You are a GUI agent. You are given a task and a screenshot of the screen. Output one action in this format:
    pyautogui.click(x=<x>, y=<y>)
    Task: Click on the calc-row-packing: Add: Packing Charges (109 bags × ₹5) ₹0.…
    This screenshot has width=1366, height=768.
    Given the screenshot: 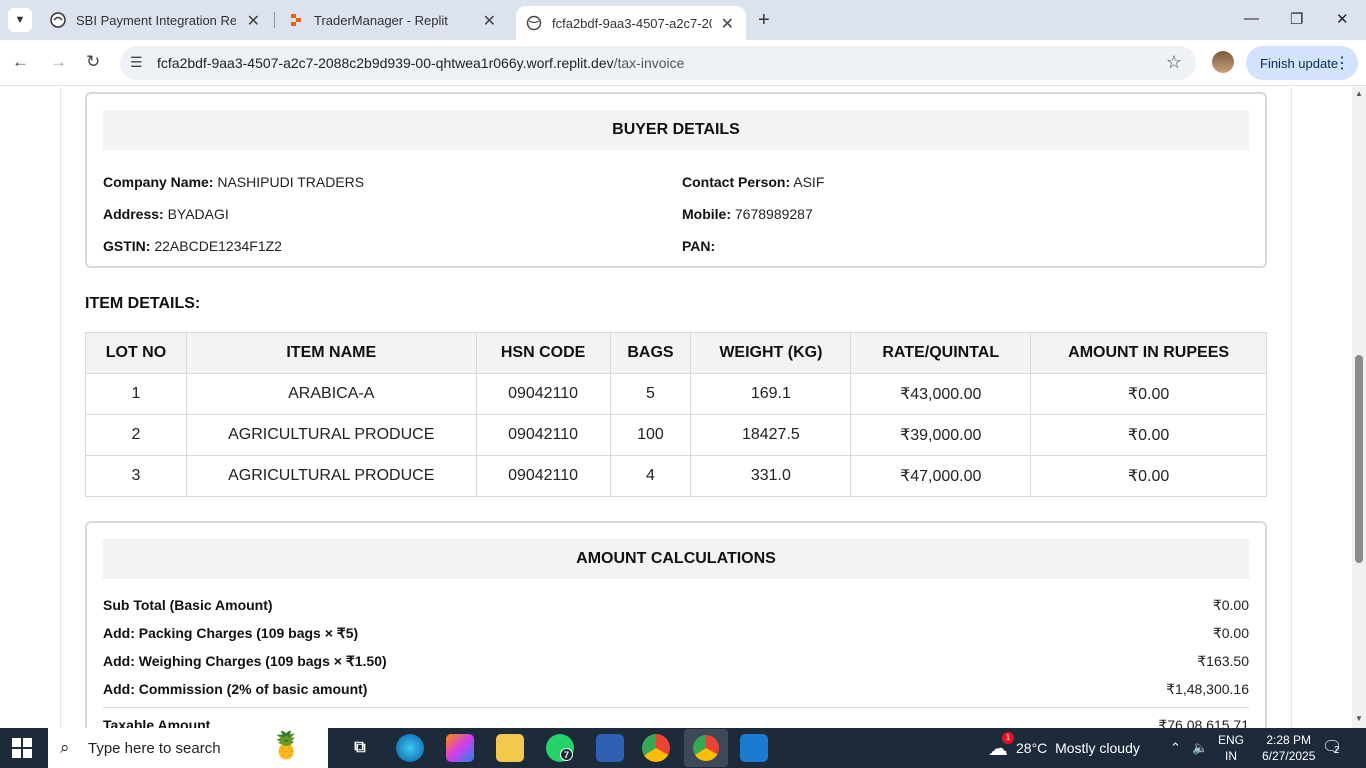 What is the action you would take?
    pyautogui.click(x=676, y=636)
    